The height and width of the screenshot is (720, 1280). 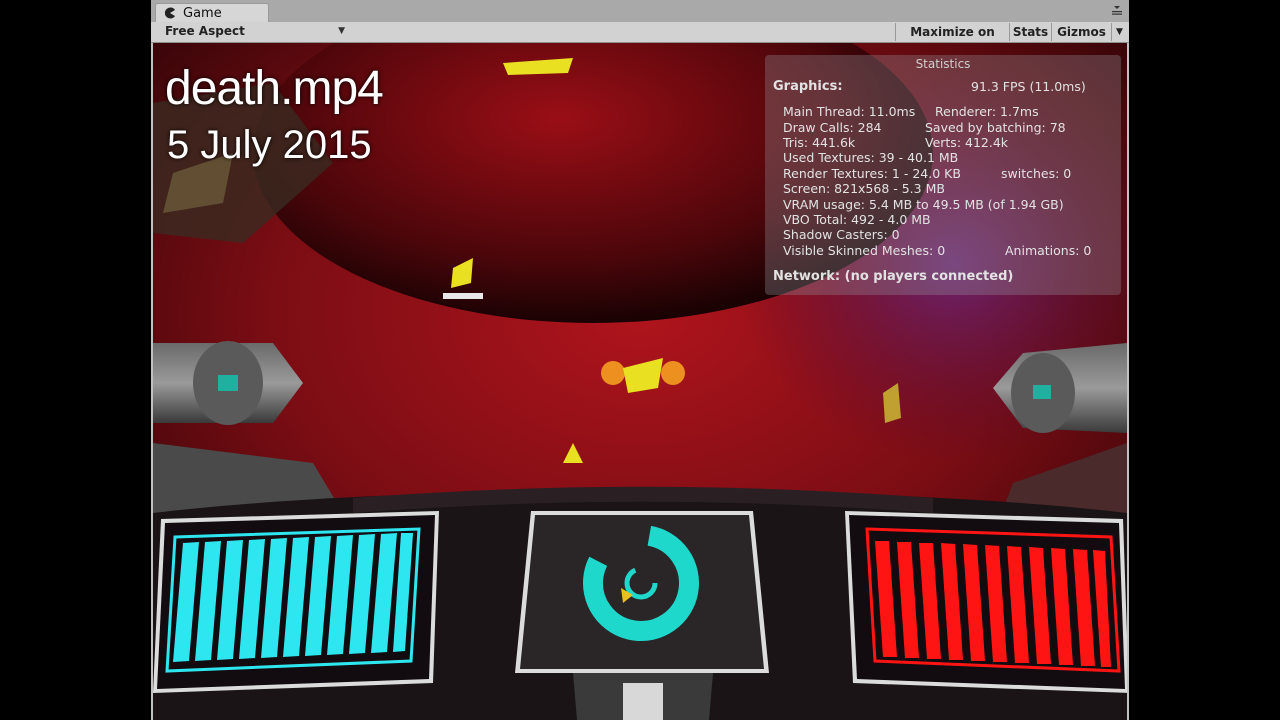 What do you see at coordinates (640, 11) in the screenshot?
I see `tab-bar: Game` at bounding box center [640, 11].